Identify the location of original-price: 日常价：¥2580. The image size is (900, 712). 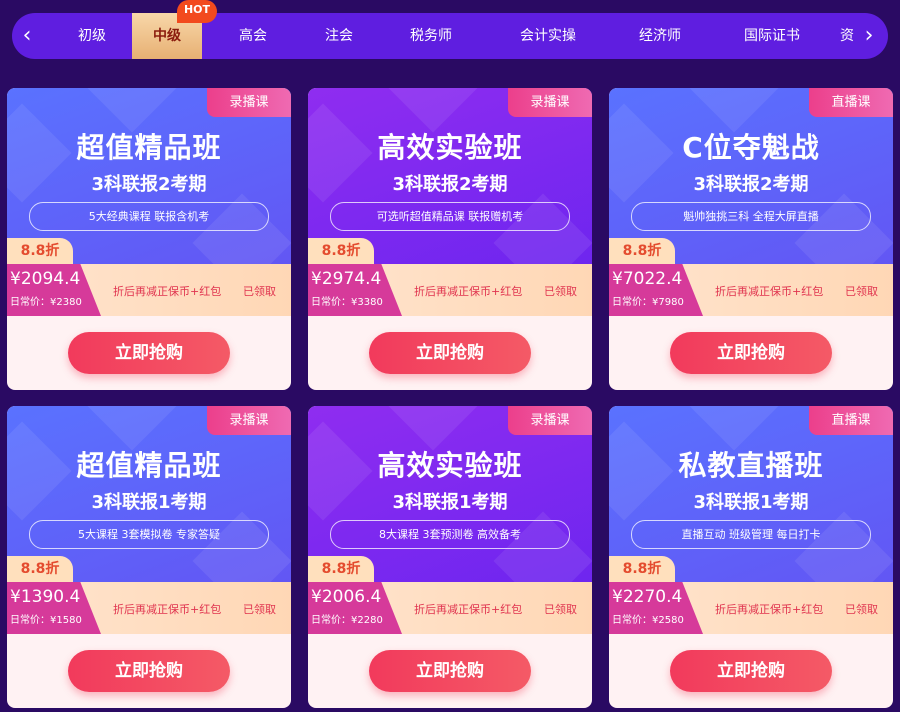
(648, 620).